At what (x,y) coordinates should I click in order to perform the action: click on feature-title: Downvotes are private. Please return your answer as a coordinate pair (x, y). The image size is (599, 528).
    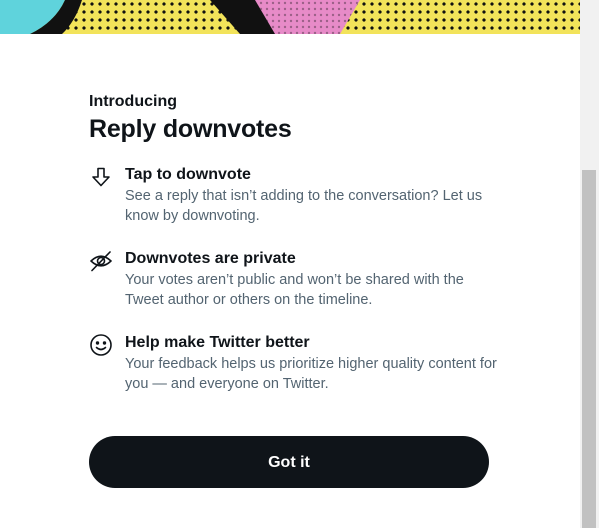
    Looking at the image, I should click on (210, 258).